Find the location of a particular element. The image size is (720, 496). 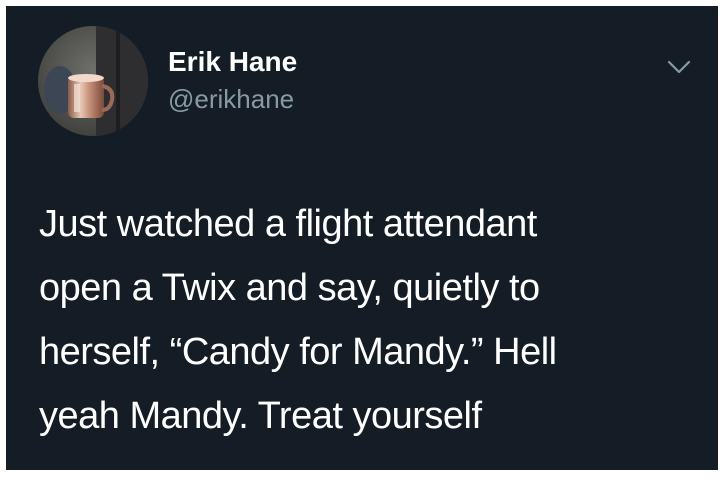

author-avatar is located at coordinates (93, 81).